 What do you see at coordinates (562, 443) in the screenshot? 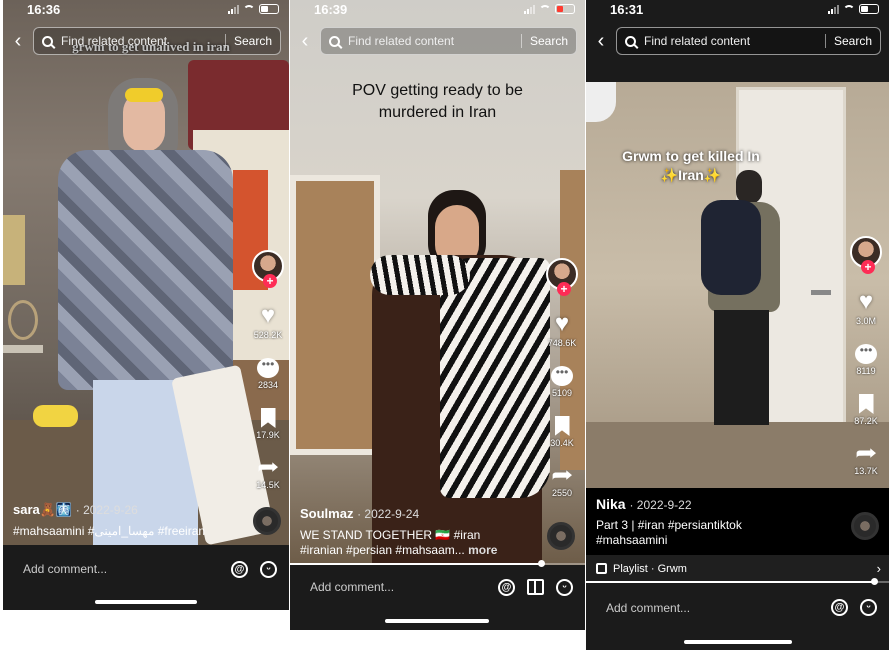
I see `save-count: 30.4K` at bounding box center [562, 443].